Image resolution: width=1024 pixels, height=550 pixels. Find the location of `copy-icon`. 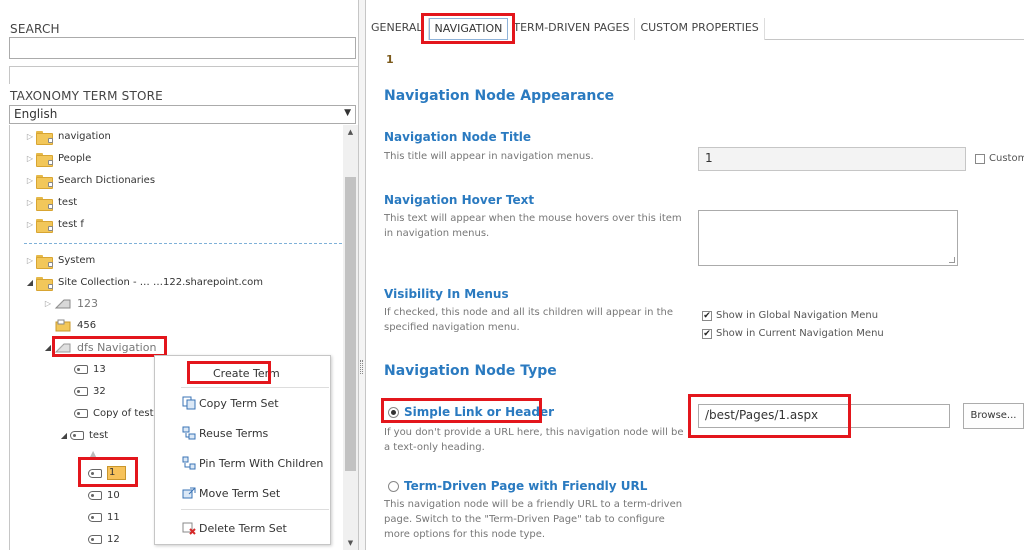

copy-icon is located at coordinates (189, 403).